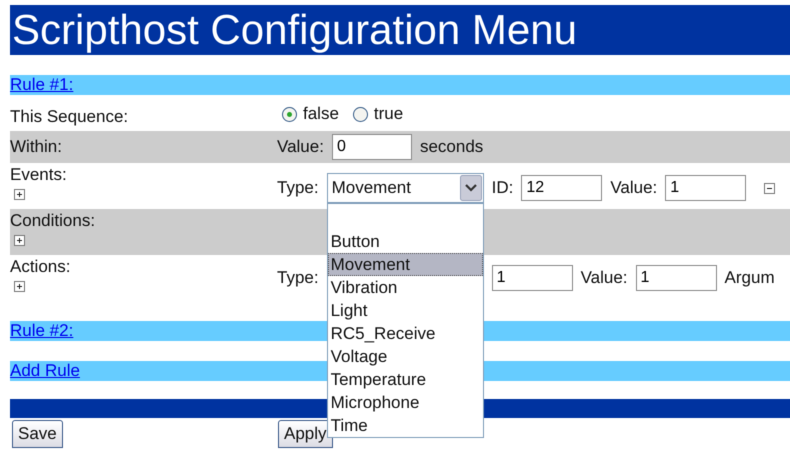  I want to click on page-title: Scripthost Configuration Menu, so click(400, 30).